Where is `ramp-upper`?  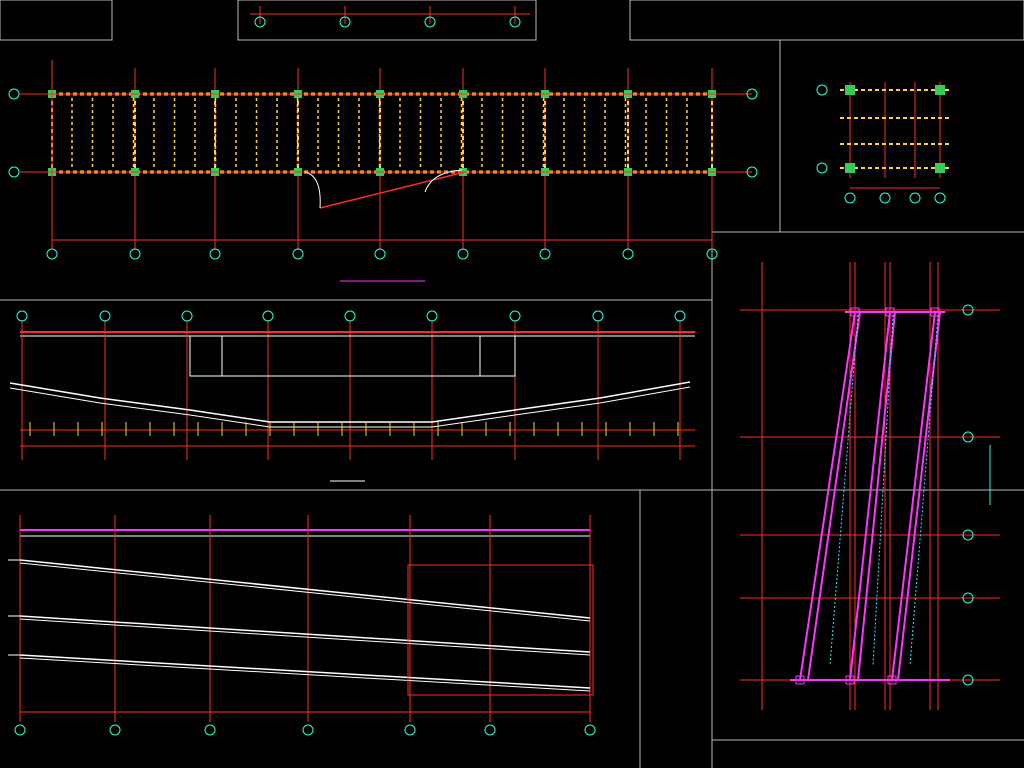 ramp-upper is located at coordinates (305, 589).